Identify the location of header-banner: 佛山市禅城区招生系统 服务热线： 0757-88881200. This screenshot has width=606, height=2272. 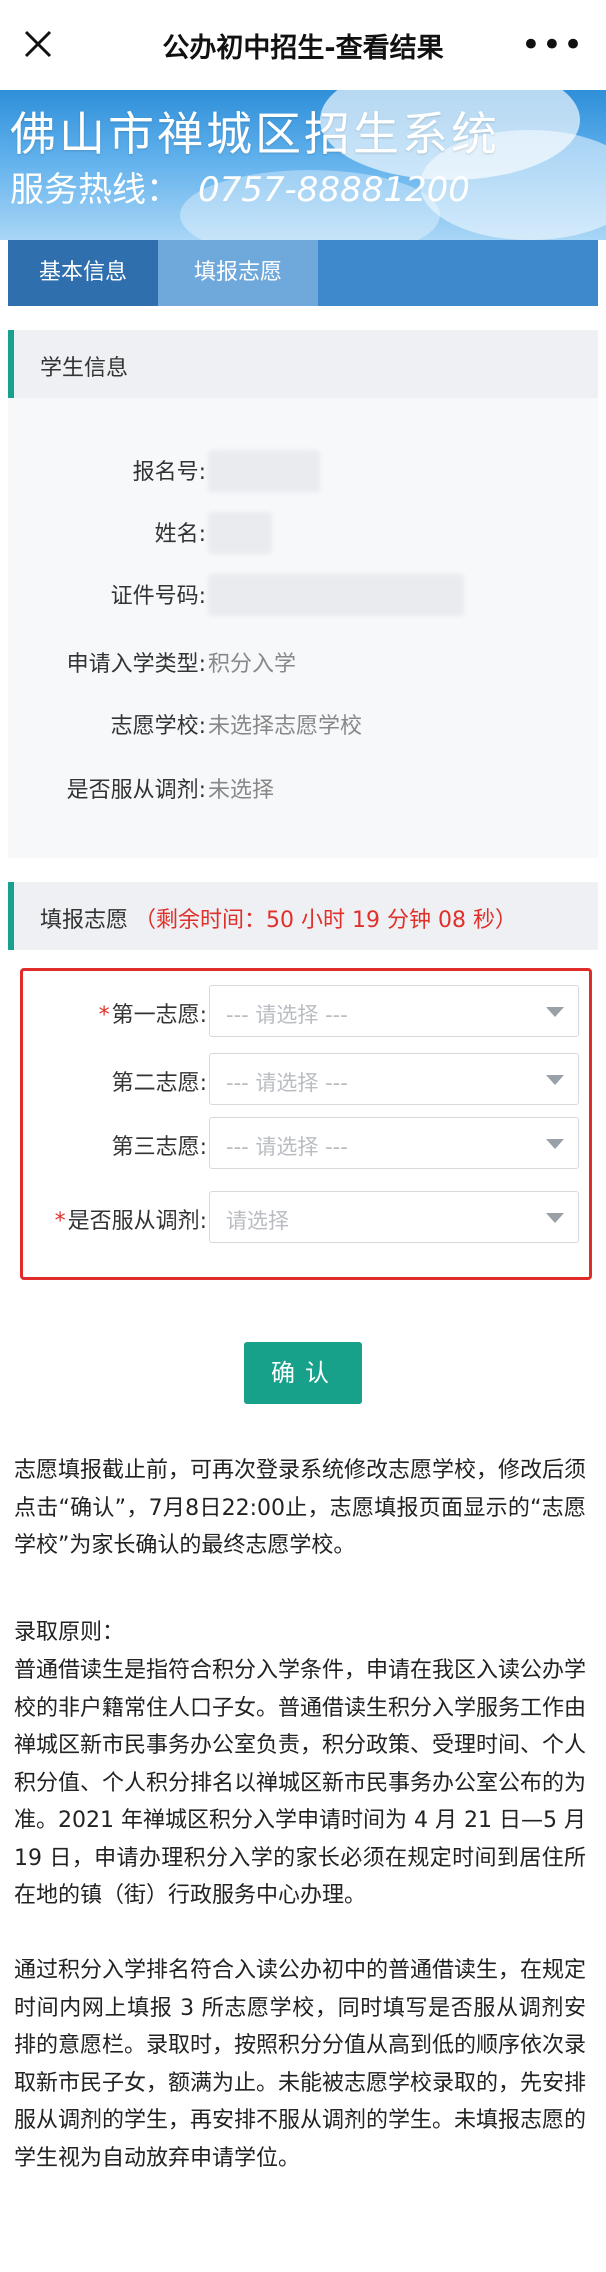
(303, 165).